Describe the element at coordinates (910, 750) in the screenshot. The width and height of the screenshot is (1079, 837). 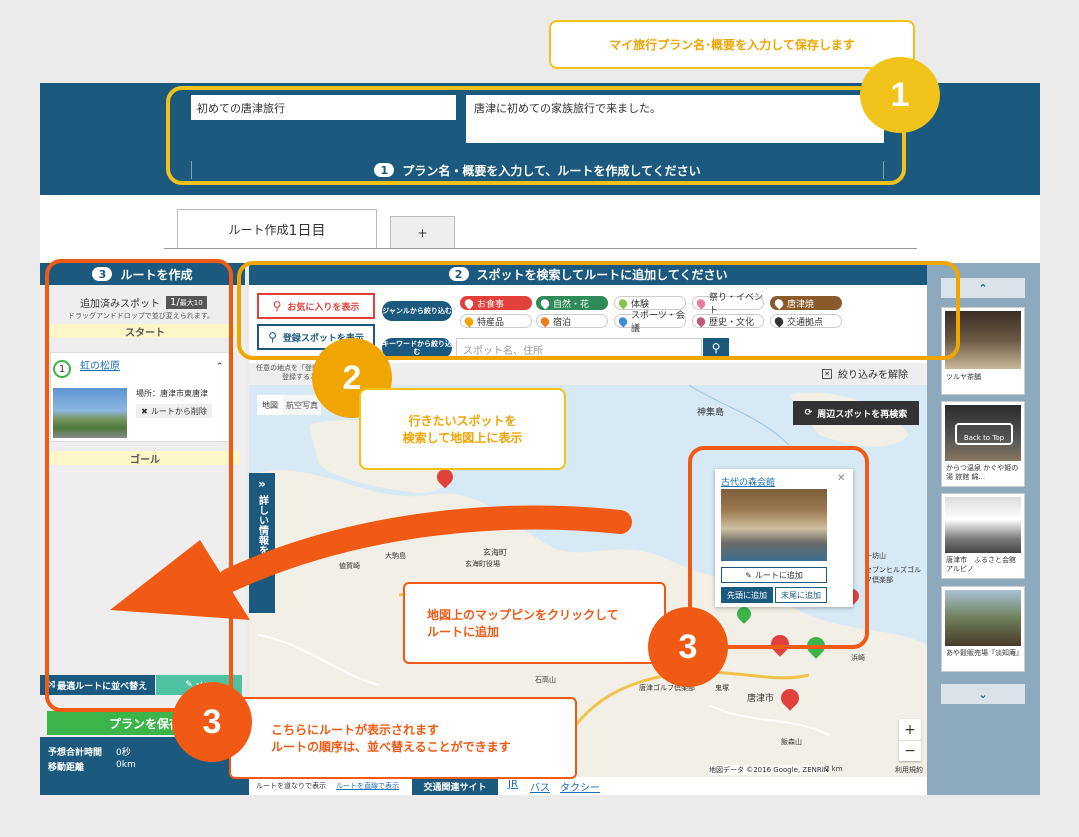
I see `zoom-out-button: −` at that location.